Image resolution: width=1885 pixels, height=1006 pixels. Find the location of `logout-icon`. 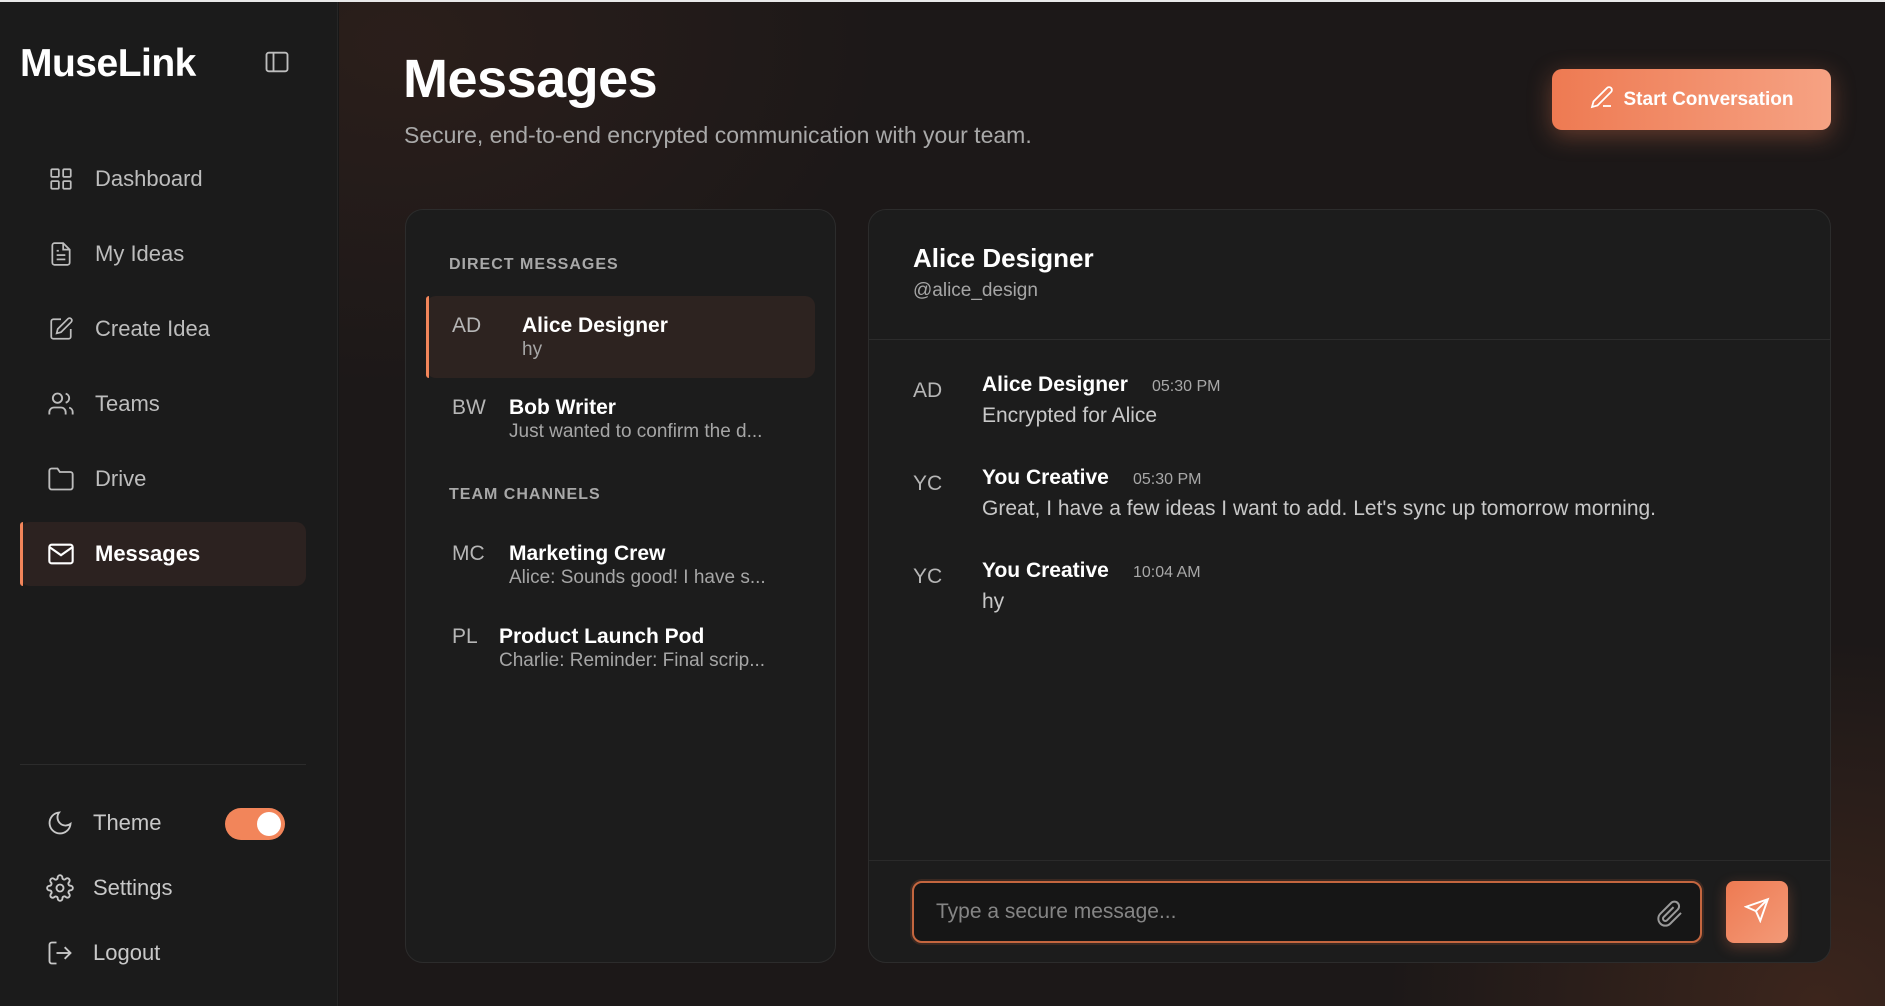

logout-icon is located at coordinates (60, 953).